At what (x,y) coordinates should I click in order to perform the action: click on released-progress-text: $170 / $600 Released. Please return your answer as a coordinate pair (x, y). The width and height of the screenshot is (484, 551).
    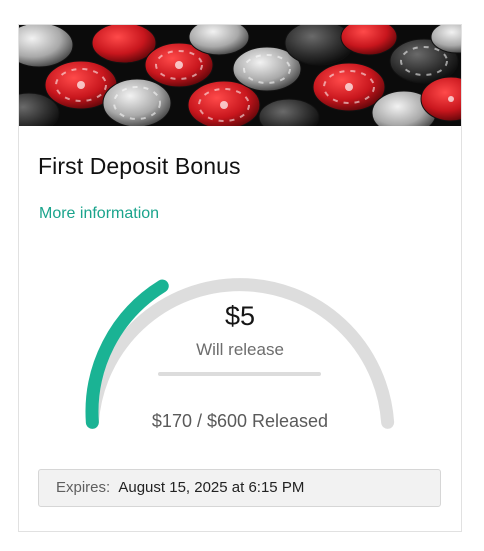
    Looking at the image, I should click on (240, 421).